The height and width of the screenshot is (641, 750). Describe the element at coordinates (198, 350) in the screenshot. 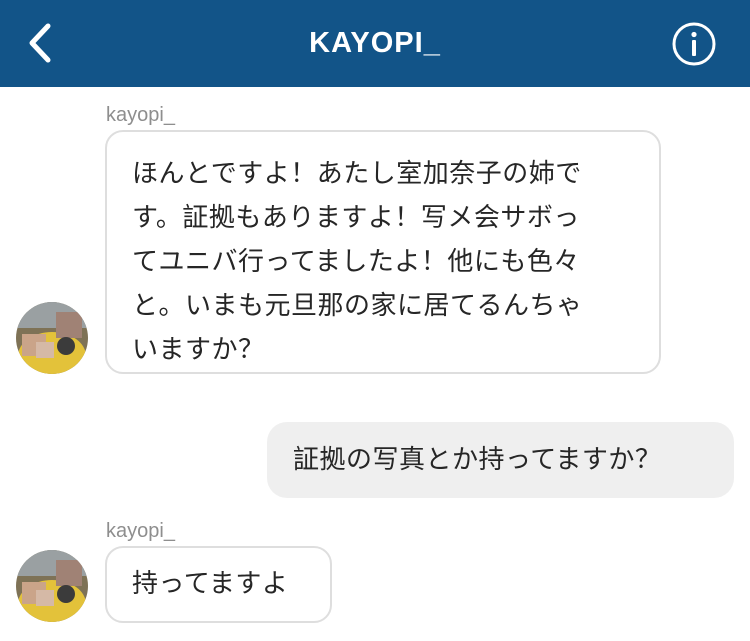

I see `message-line: いますか？` at that location.